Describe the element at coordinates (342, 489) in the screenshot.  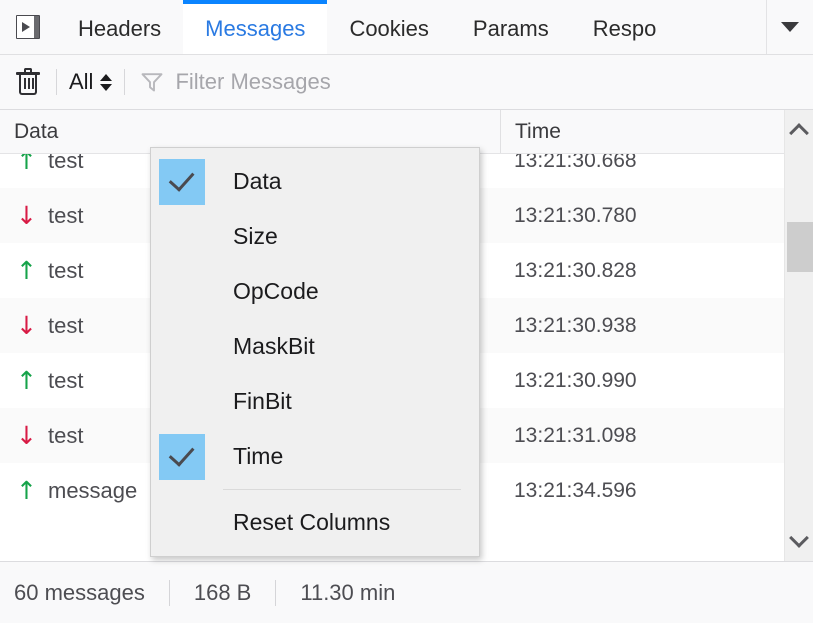
I see `menu-separator` at that location.